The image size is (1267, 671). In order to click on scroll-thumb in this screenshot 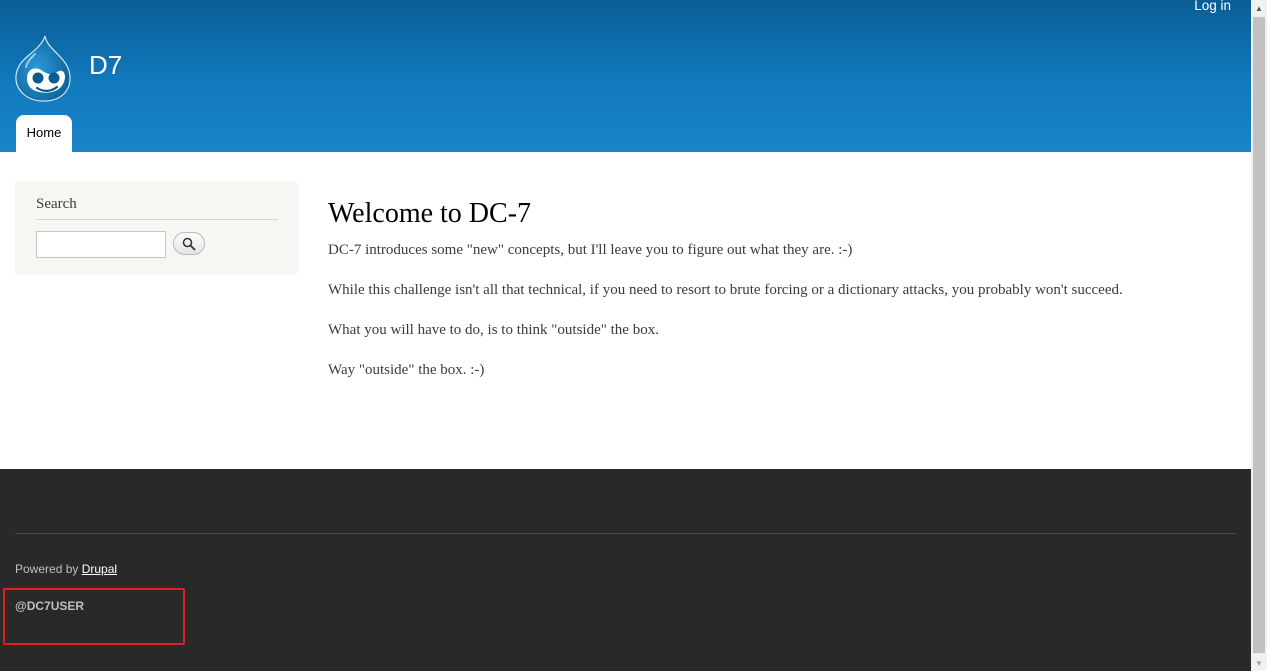, I will do `click(1259, 335)`.